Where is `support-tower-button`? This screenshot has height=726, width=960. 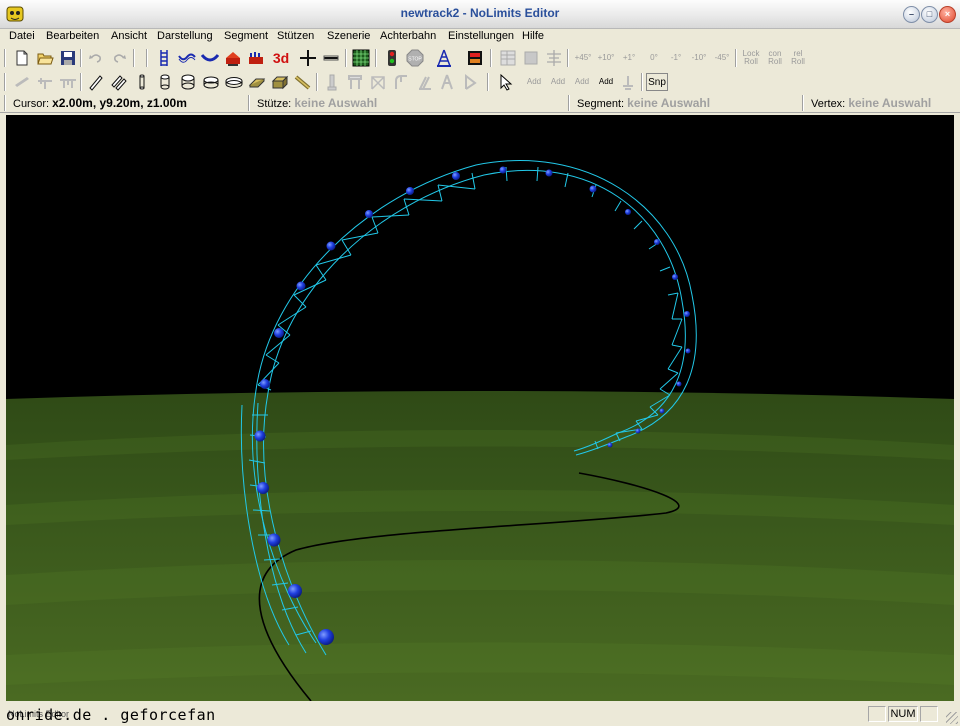 support-tower-button is located at coordinates (444, 58).